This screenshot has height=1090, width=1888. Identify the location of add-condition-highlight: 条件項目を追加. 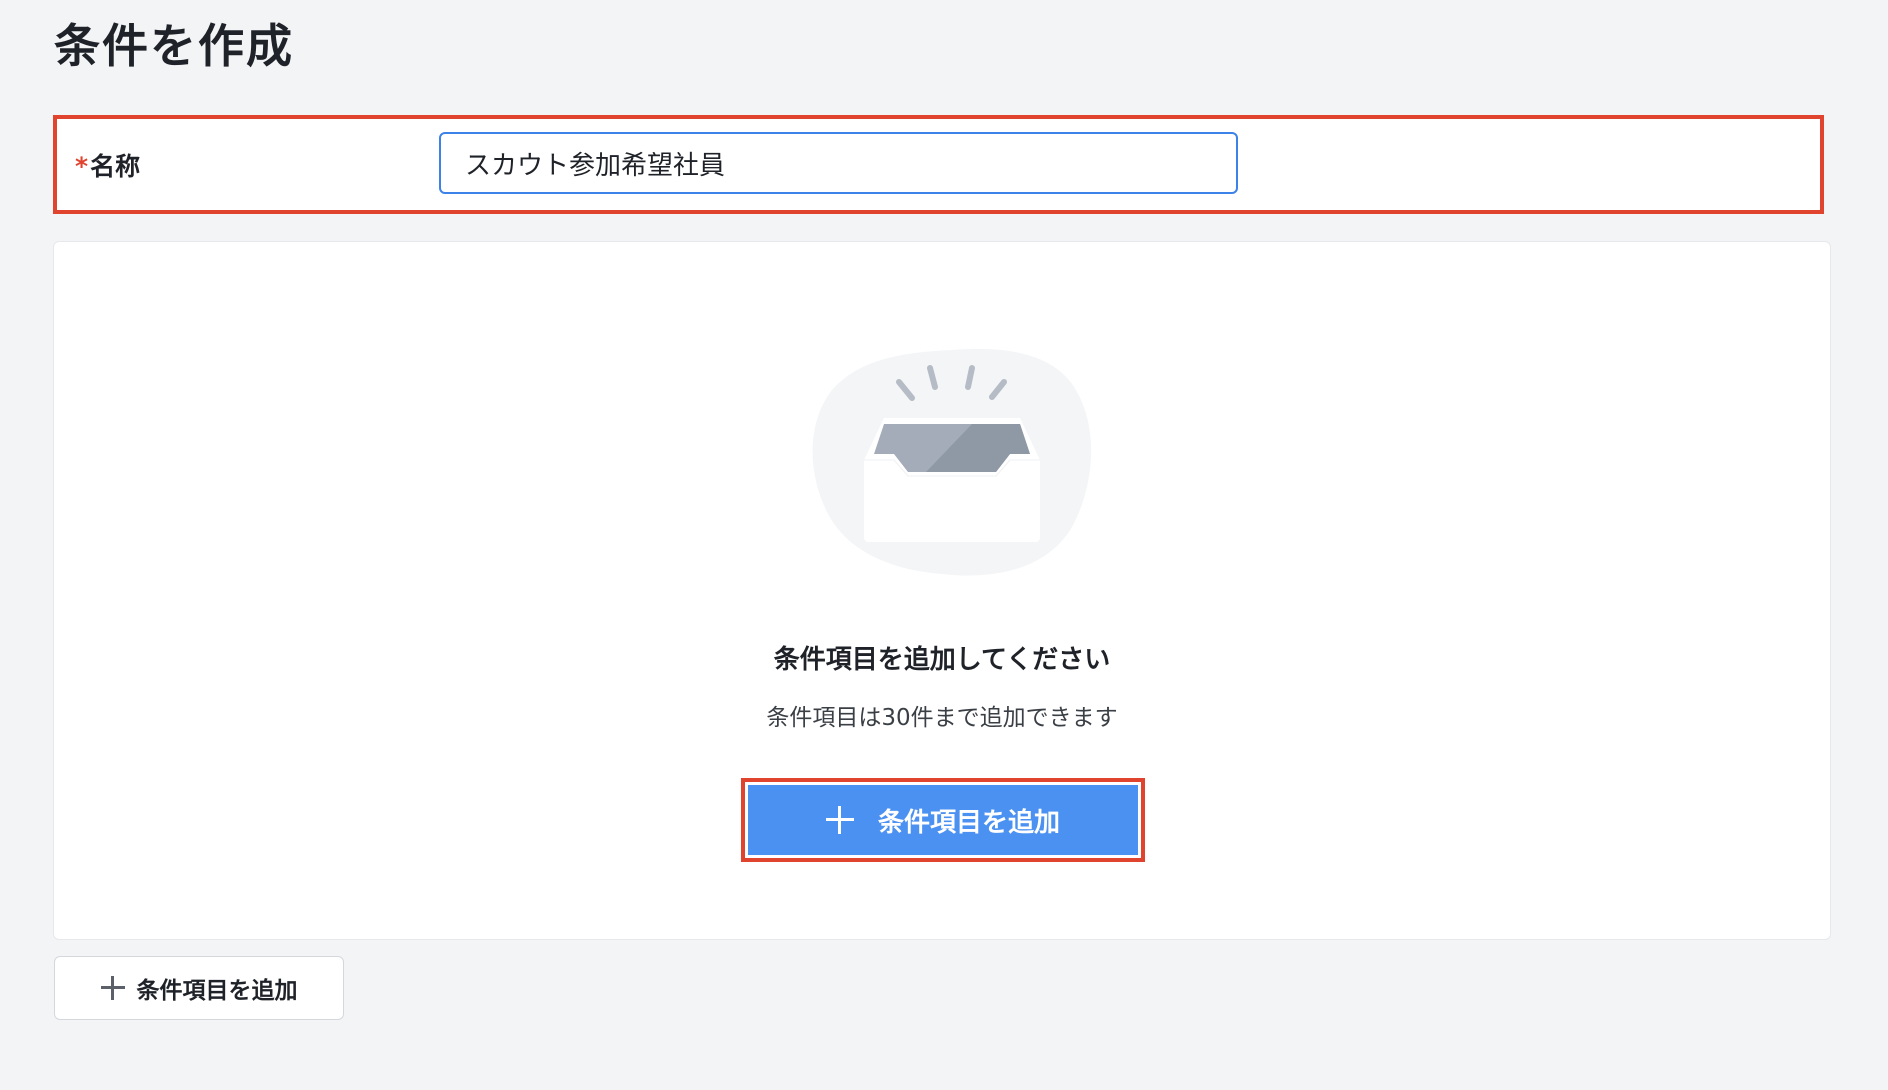
(943, 820).